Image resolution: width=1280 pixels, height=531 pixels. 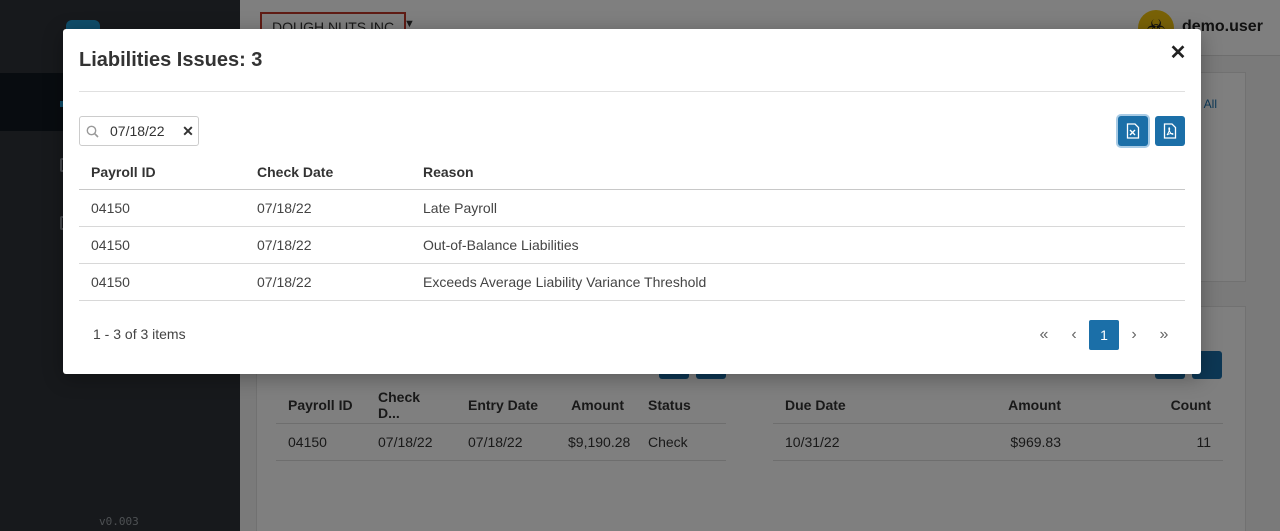 I want to click on pager-info: 1 - 3 of 3 items, so click(x=139, y=334).